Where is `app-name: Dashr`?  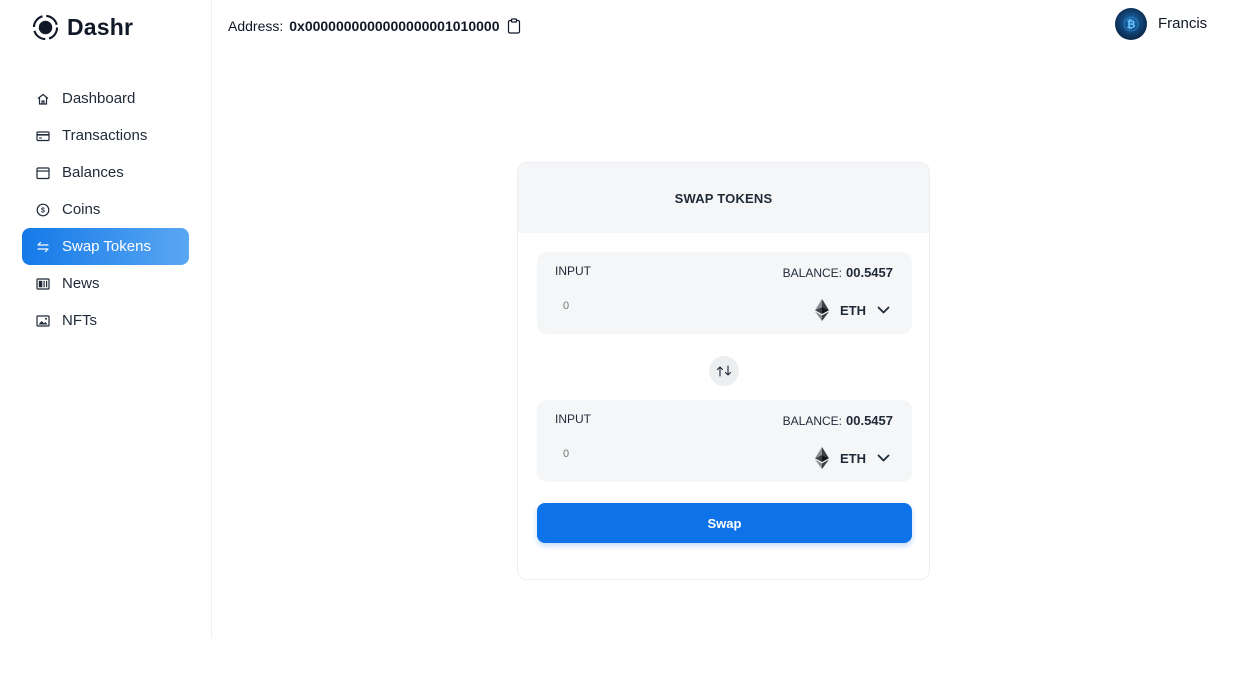
app-name: Dashr is located at coordinates (100, 27).